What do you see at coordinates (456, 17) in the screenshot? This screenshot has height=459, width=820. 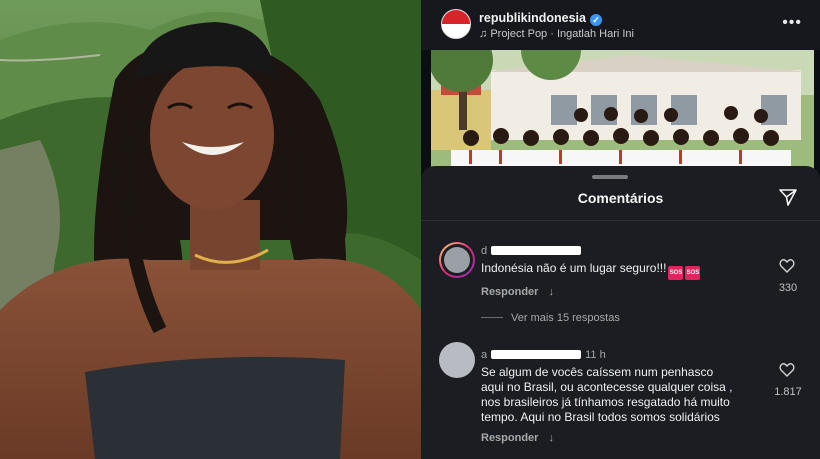 I see `flag-red-stripe` at bounding box center [456, 17].